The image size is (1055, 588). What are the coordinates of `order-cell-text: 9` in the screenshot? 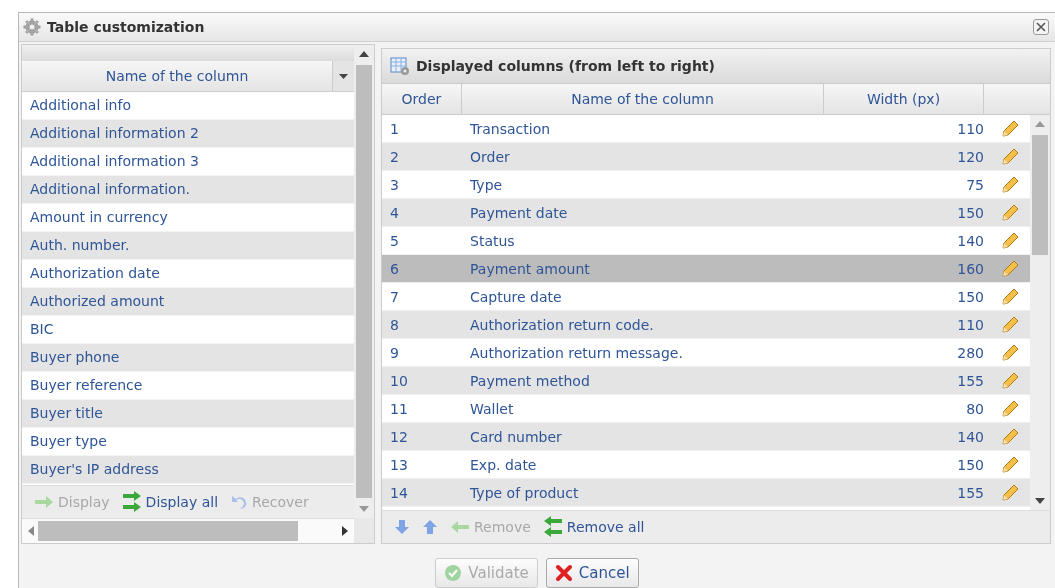 It's located at (394, 352).